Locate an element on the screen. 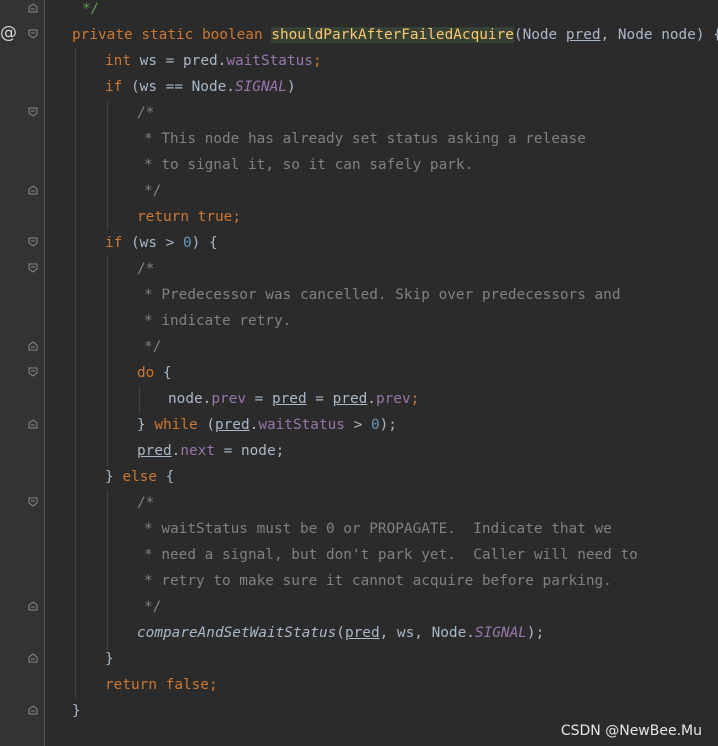 The width and height of the screenshot is (718, 746). code-line: if (ws > 0) { is located at coordinates (161, 243).